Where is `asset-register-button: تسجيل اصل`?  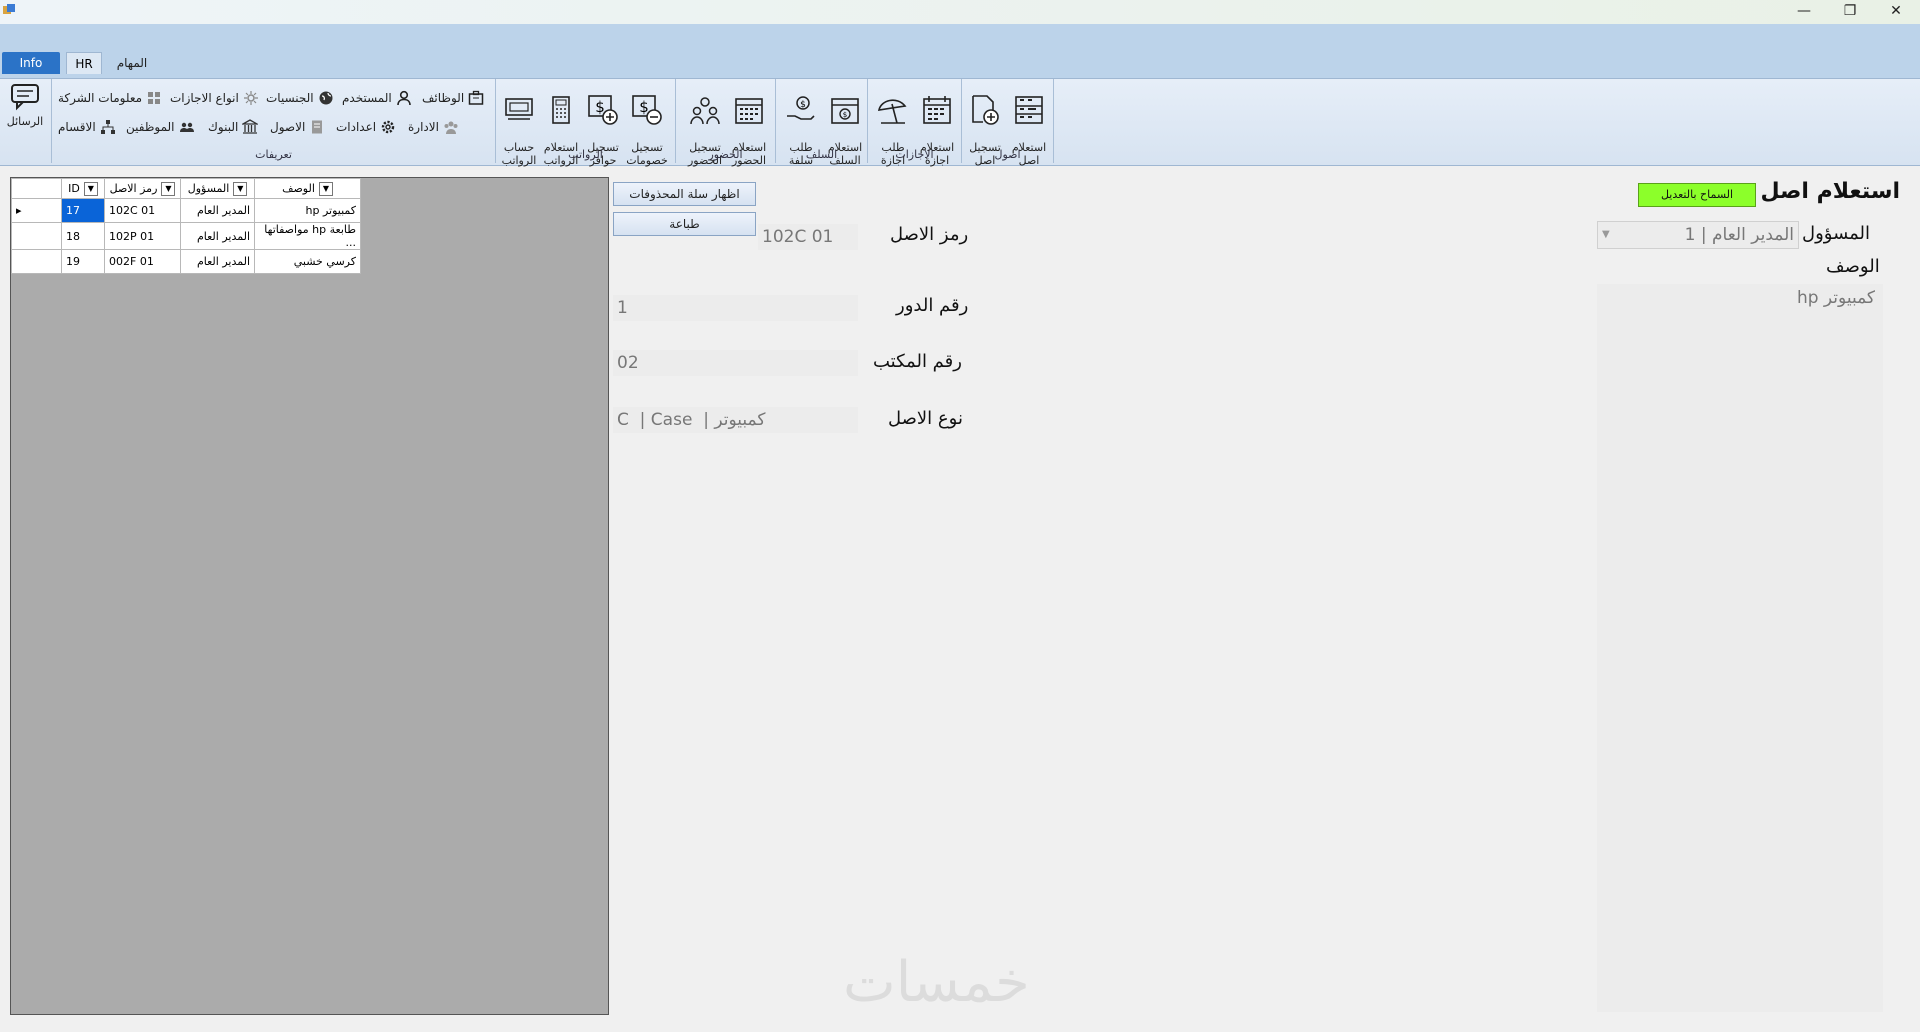
asset-register-button: تسجيل اصل is located at coordinates (985, 124).